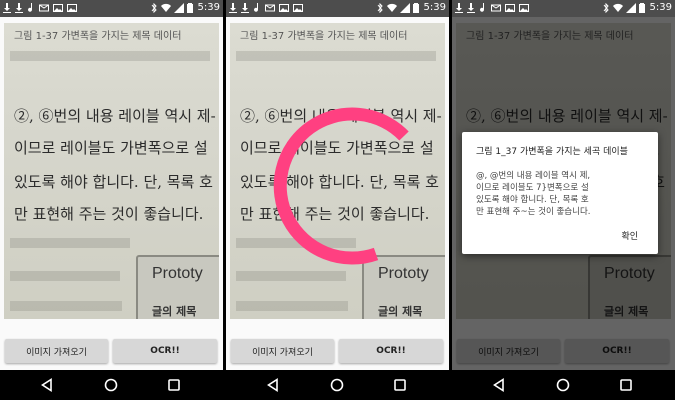 This screenshot has height=400, width=675. Describe the element at coordinates (629, 235) in the screenshot. I see `dialog-ok-button: 확인` at that location.